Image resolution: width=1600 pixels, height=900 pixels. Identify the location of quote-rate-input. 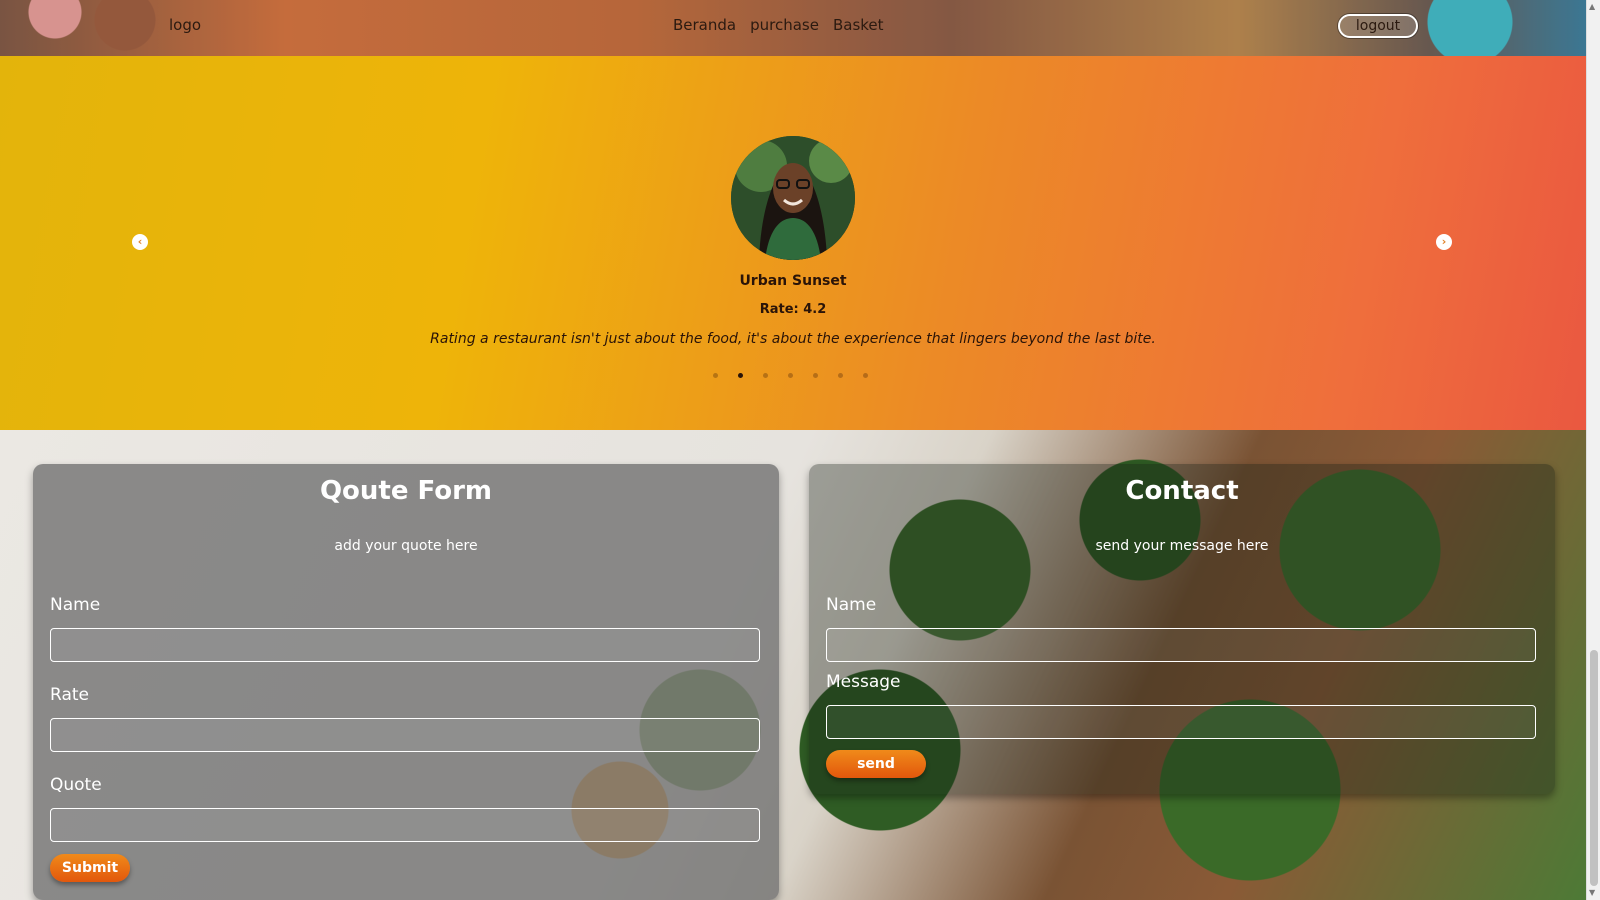
(405, 735).